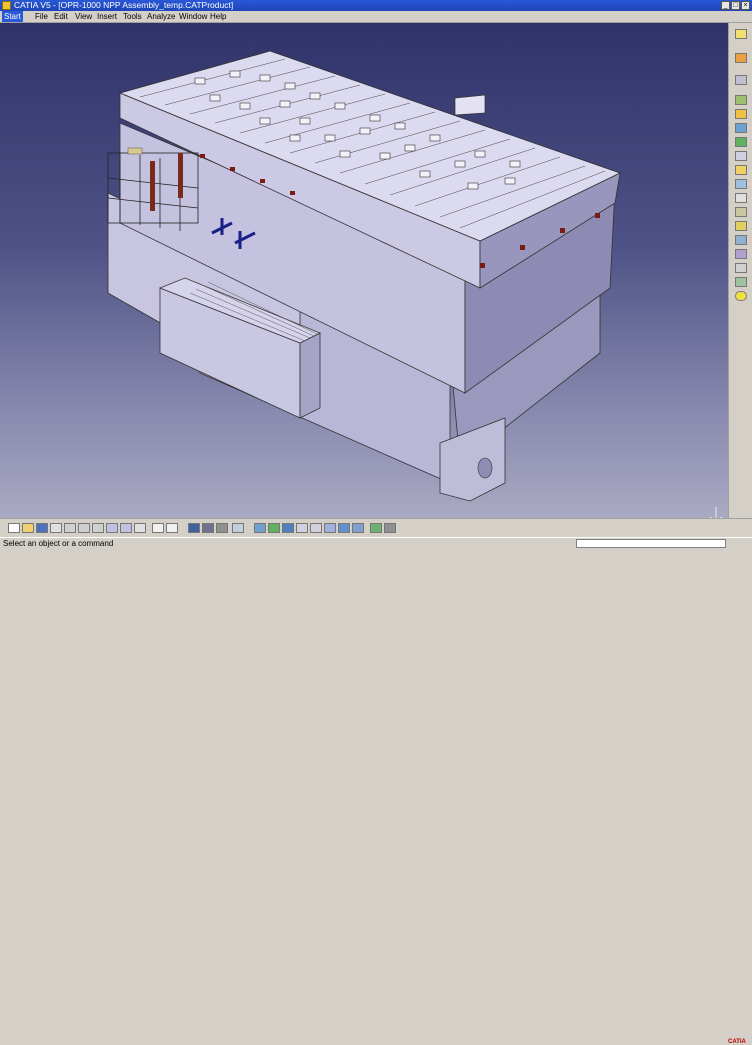 The height and width of the screenshot is (1045, 752). What do you see at coordinates (316, 528) in the screenshot?
I see `zoom-out-icon` at bounding box center [316, 528].